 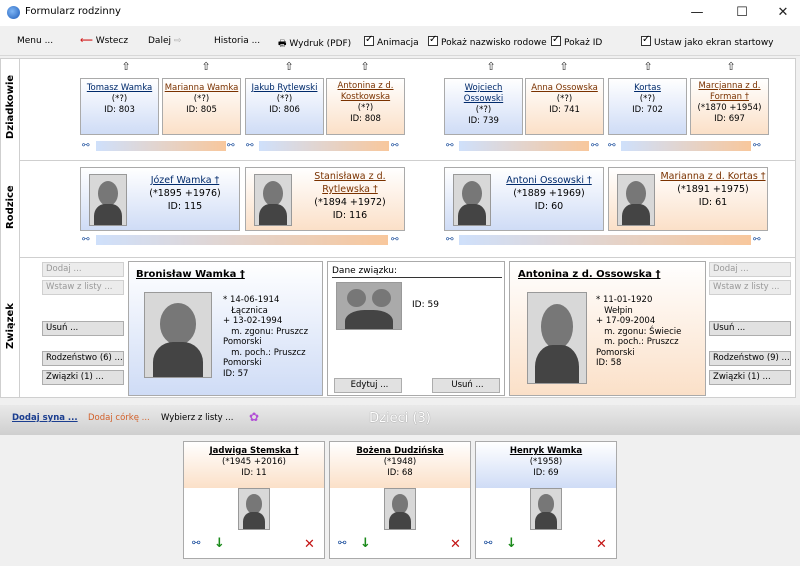 I want to click on person-name: Anna Ossowska, so click(x=564, y=88).